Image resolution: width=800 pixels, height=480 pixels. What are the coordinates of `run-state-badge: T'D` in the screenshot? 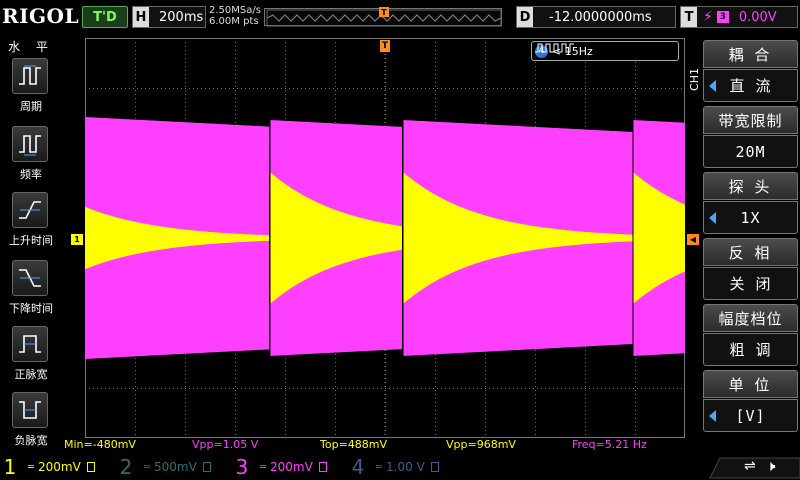 It's located at (105, 17).